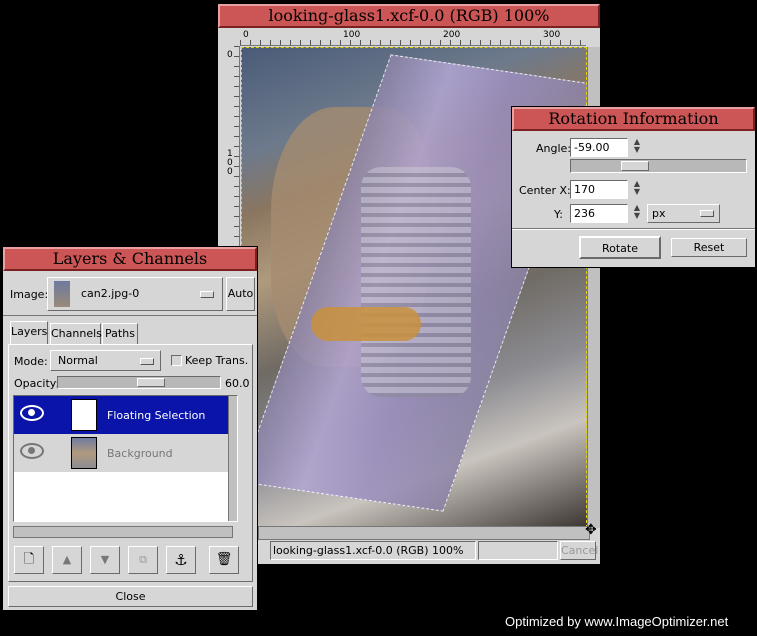  I want to click on auto-button: Auto, so click(240, 294).